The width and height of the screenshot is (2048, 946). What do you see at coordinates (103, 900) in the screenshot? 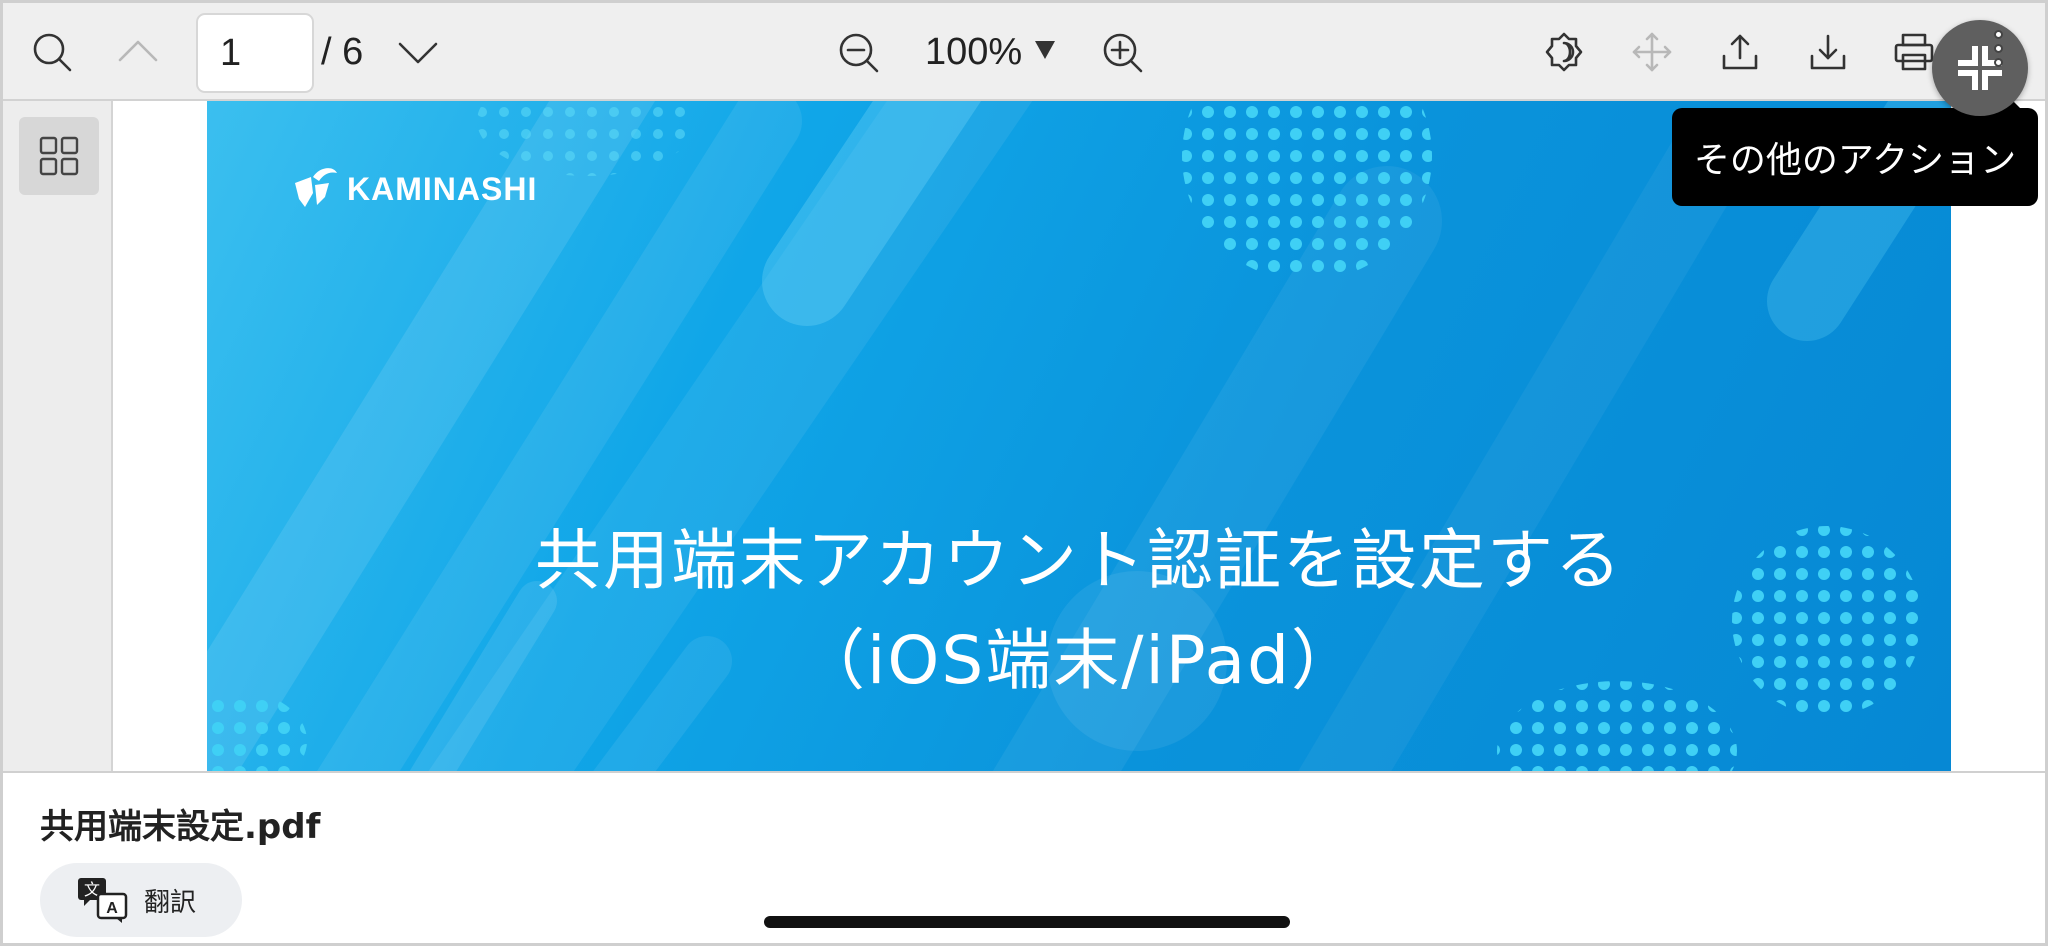
I see `translate-icon: 文 A` at bounding box center [103, 900].